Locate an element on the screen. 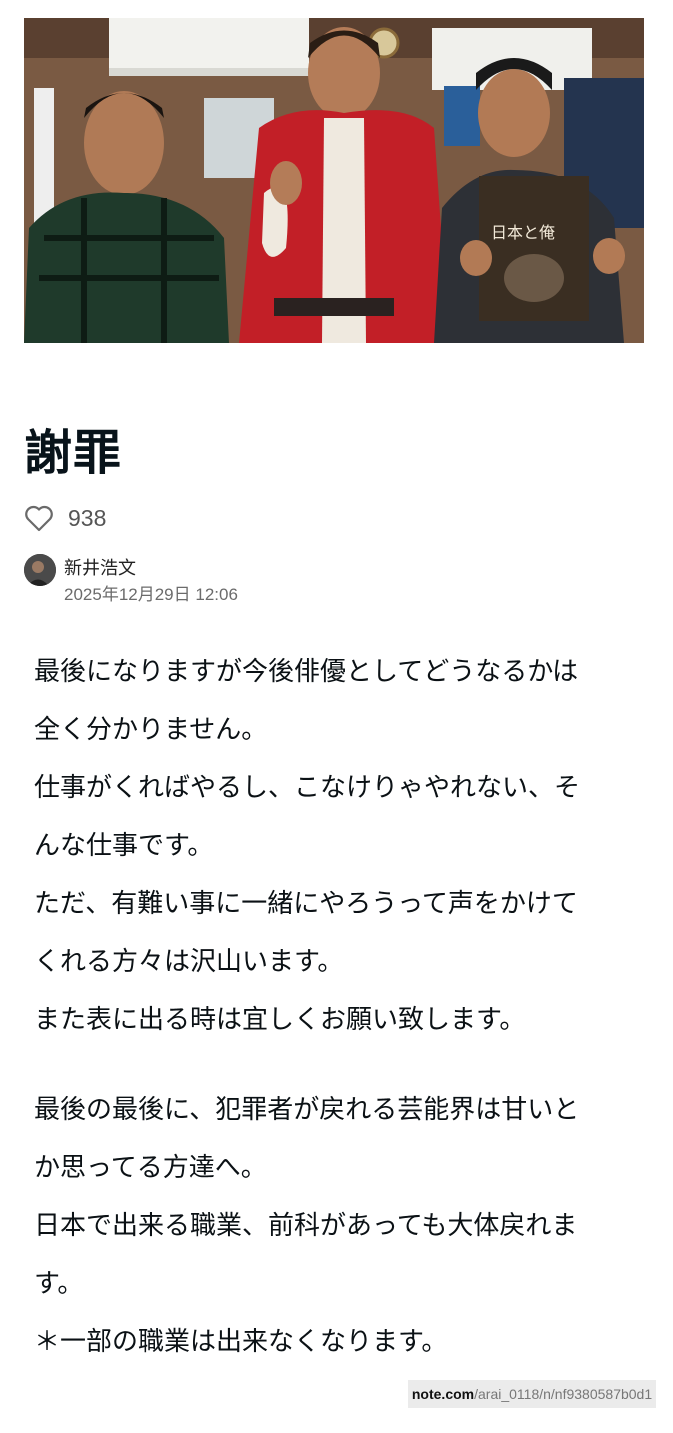 The image size is (673, 1433). article-title: 謝罪 is located at coordinates (73, 453).